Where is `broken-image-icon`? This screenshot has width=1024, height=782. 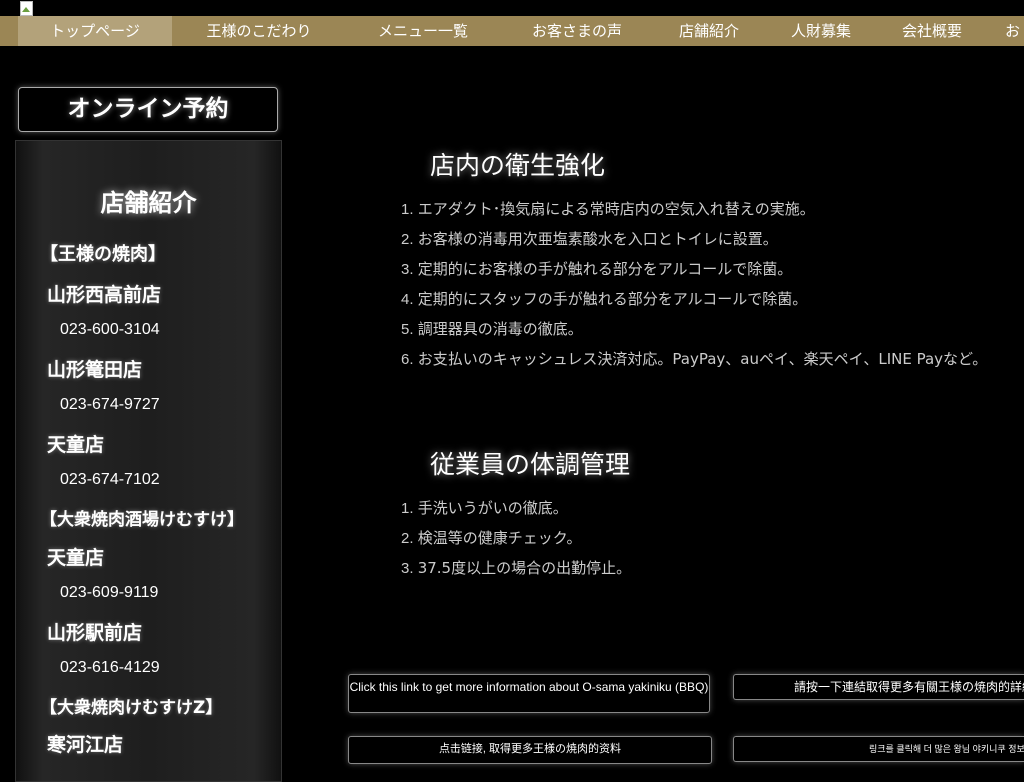
broken-image-icon is located at coordinates (26, 8).